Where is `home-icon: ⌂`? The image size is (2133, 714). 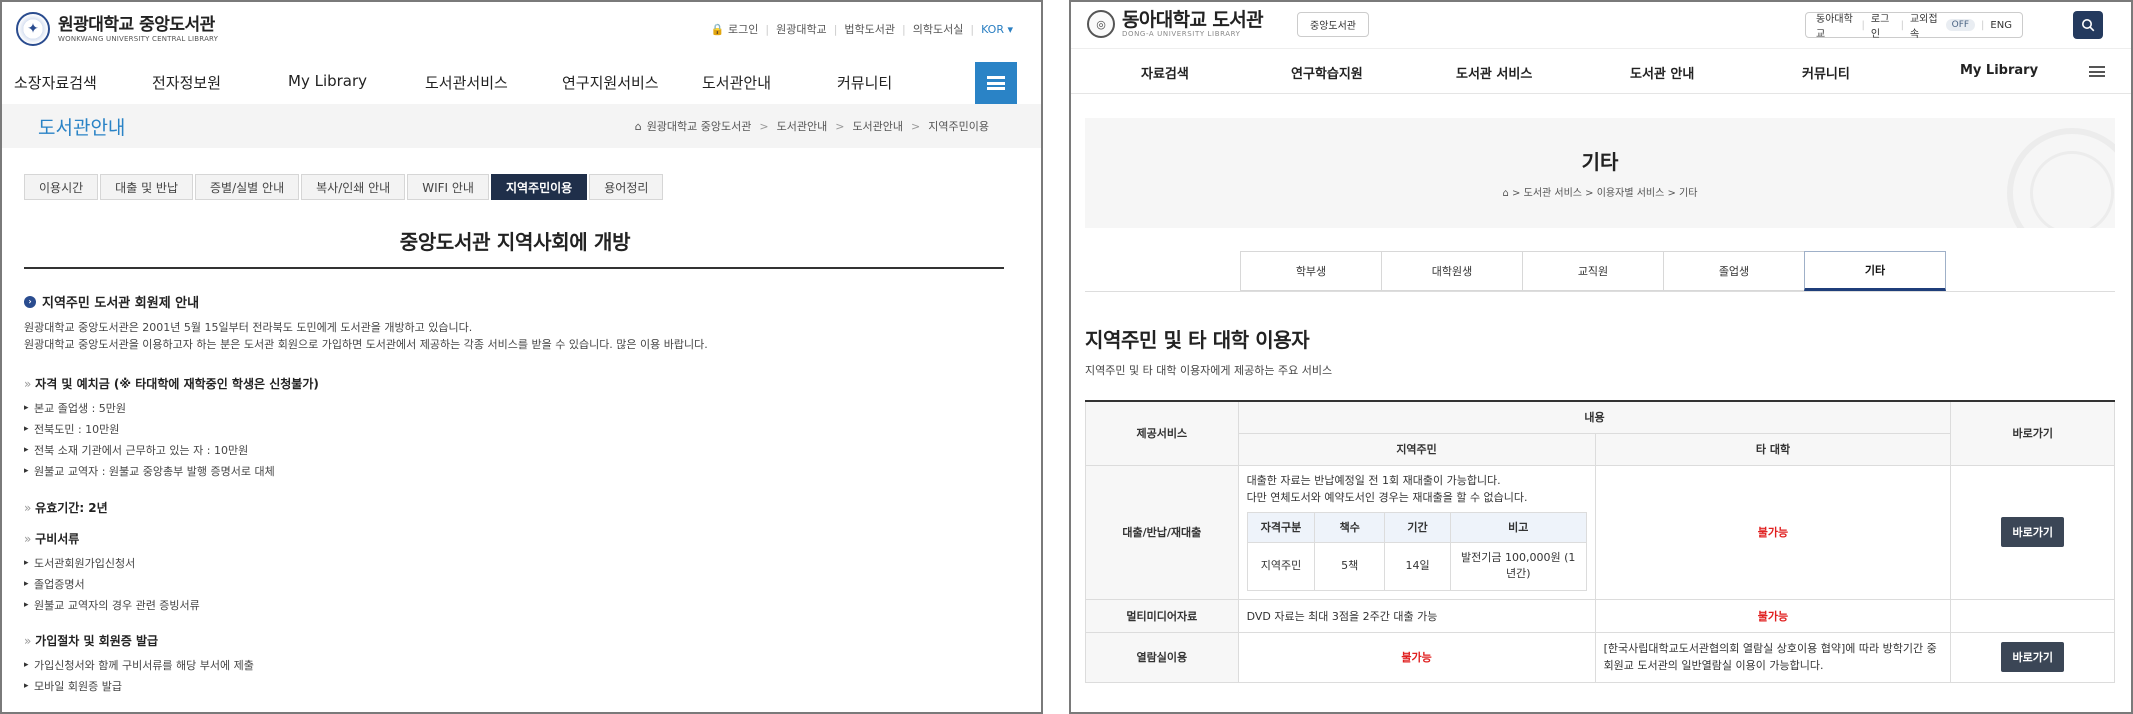 home-icon: ⌂ is located at coordinates (638, 126).